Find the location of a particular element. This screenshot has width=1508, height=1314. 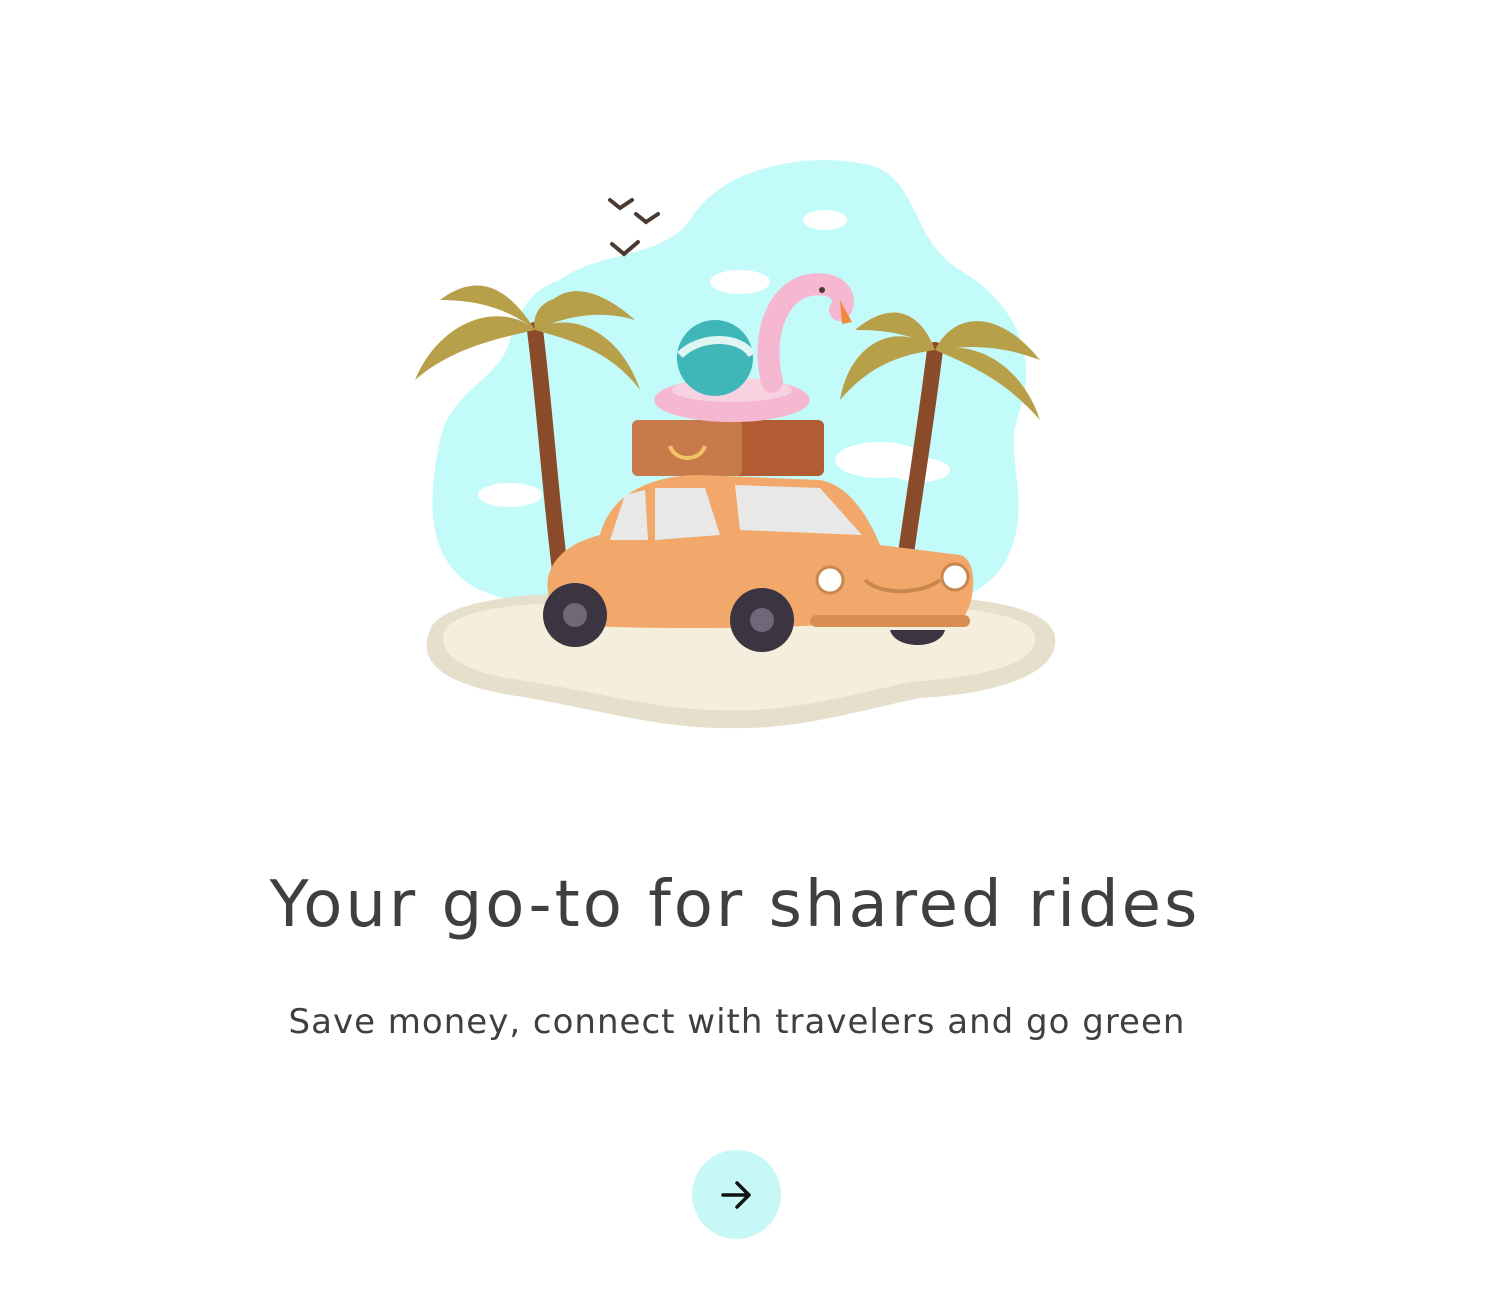

next-button is located at coordinates (736, 1194).